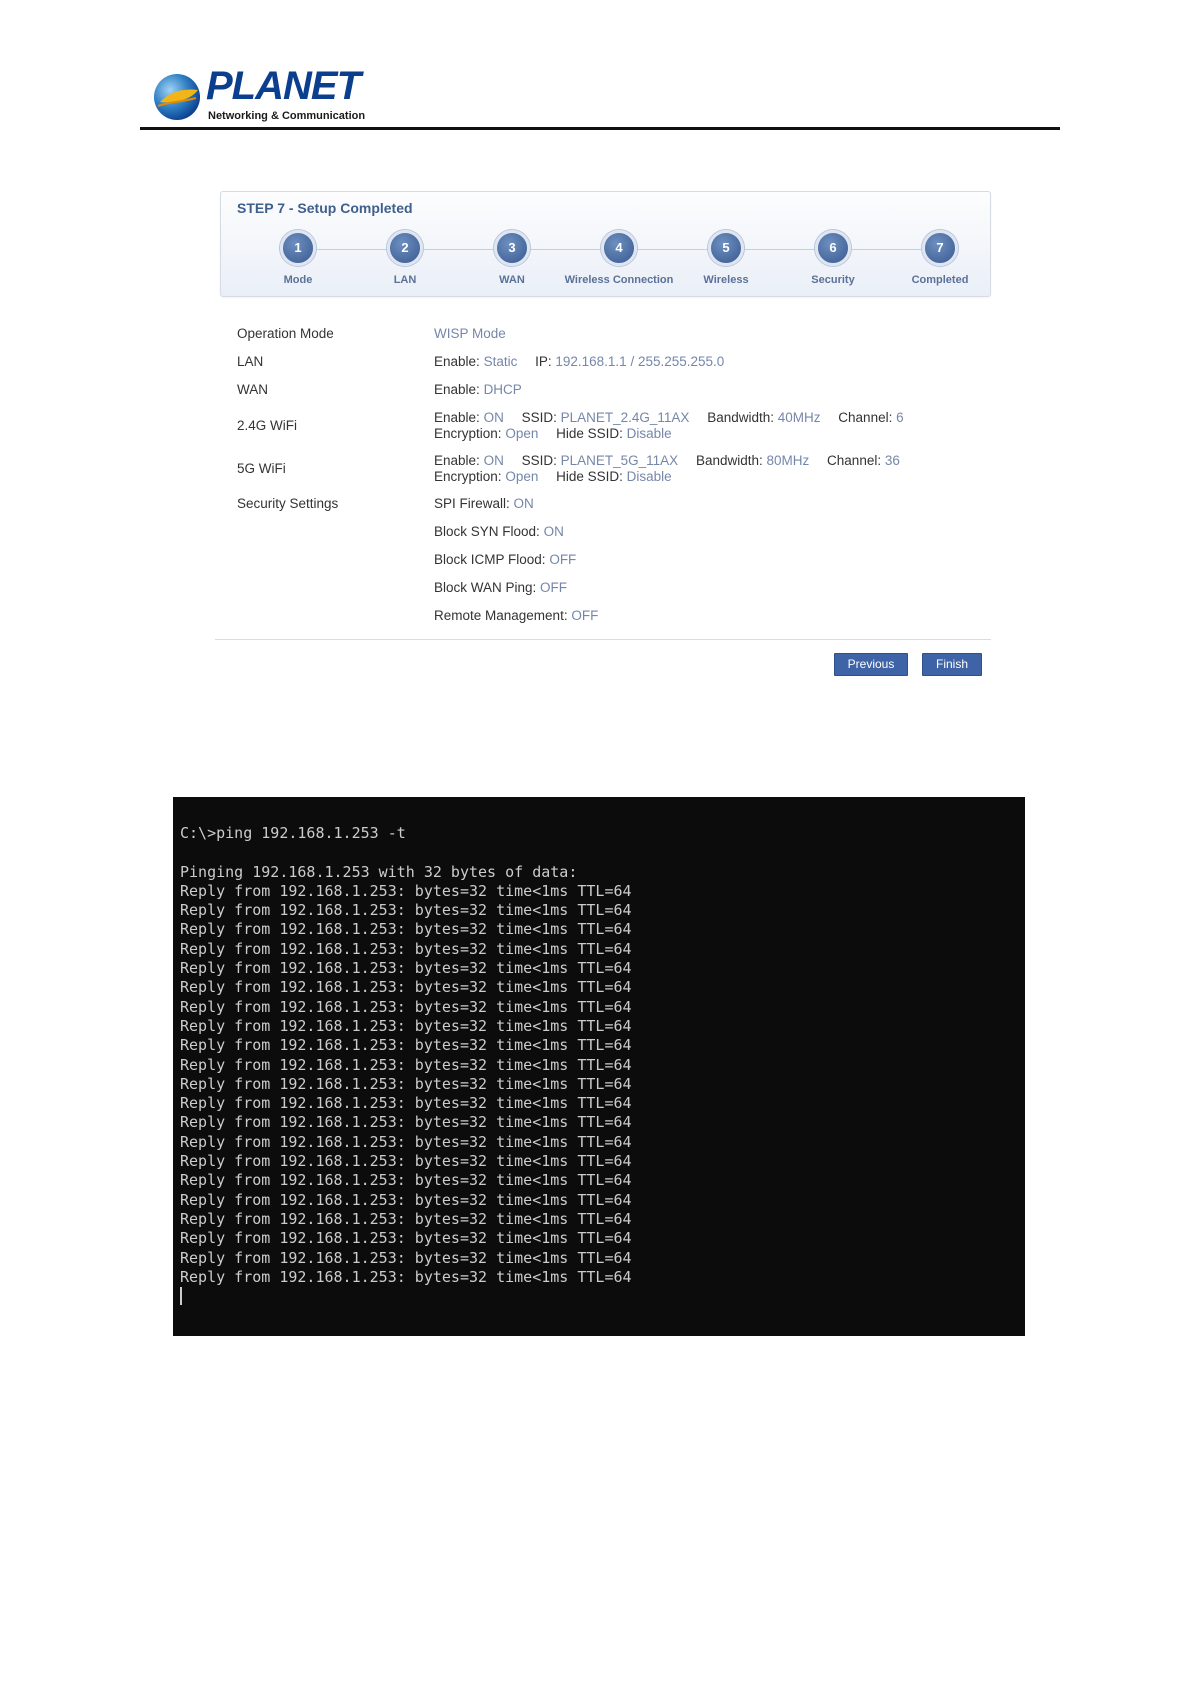 This screenshot has height=1684, width=1191. What do you see at coordinates (405, 248) in the screenshot?
I see `step-number-badge: 2` at bounding box center [405, 248].